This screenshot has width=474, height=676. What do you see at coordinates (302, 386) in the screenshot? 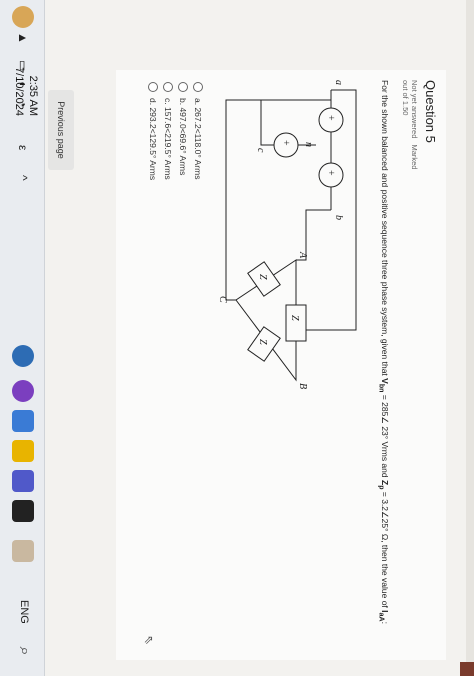
I see `node-B-label: B` at bounding box center [302, 386].